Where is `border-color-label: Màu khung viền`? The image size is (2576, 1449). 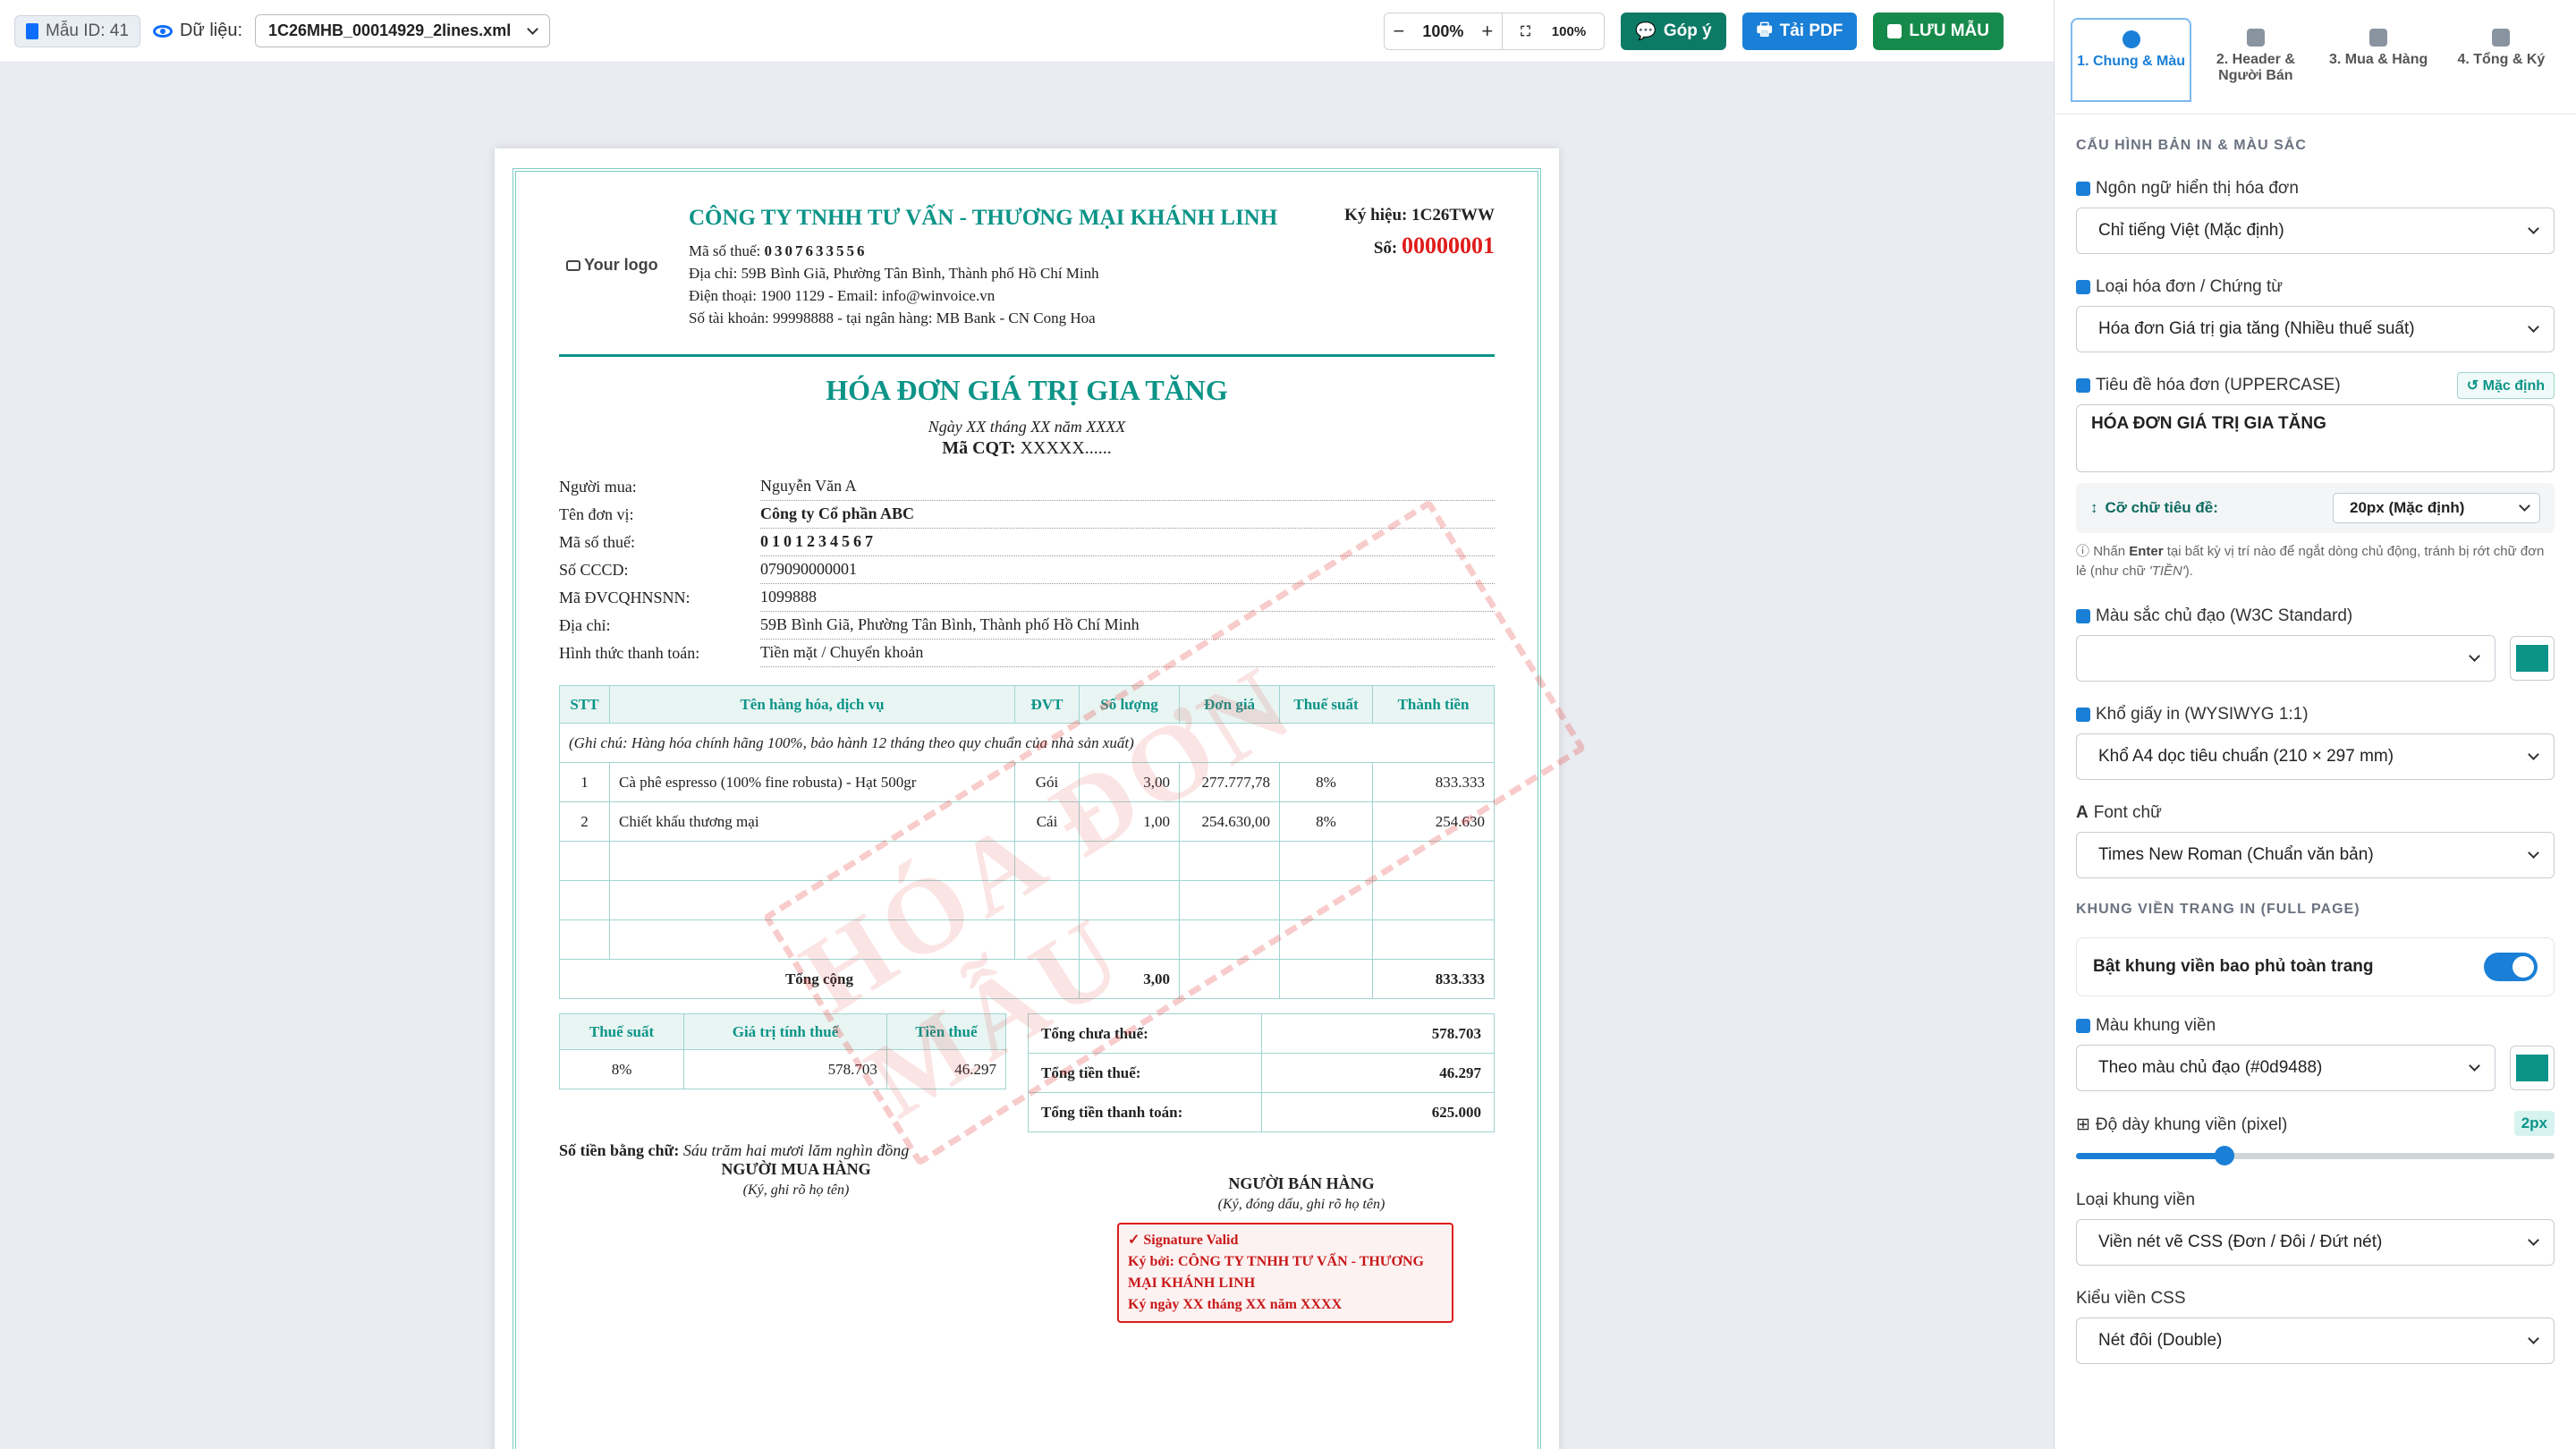 border-color-label: Màu khung viền is located at coordinates (2315, 1026).